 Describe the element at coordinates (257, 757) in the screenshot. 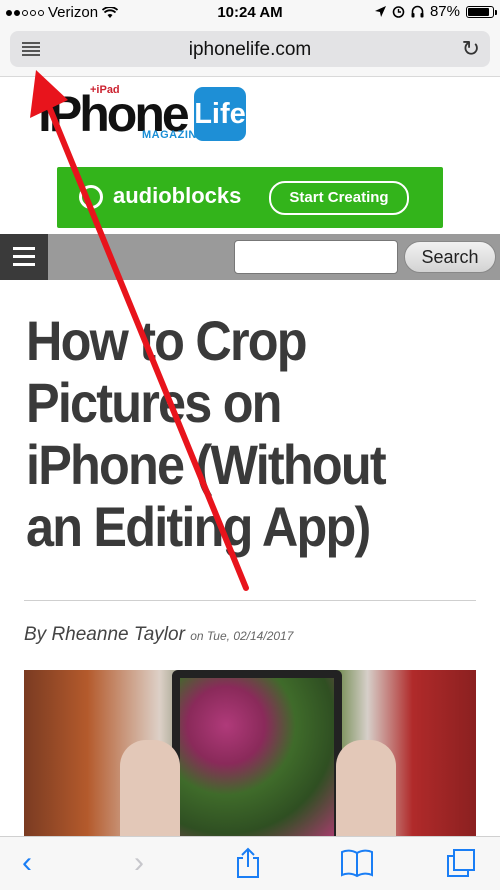

I see `hero-phone-screen` at that location.